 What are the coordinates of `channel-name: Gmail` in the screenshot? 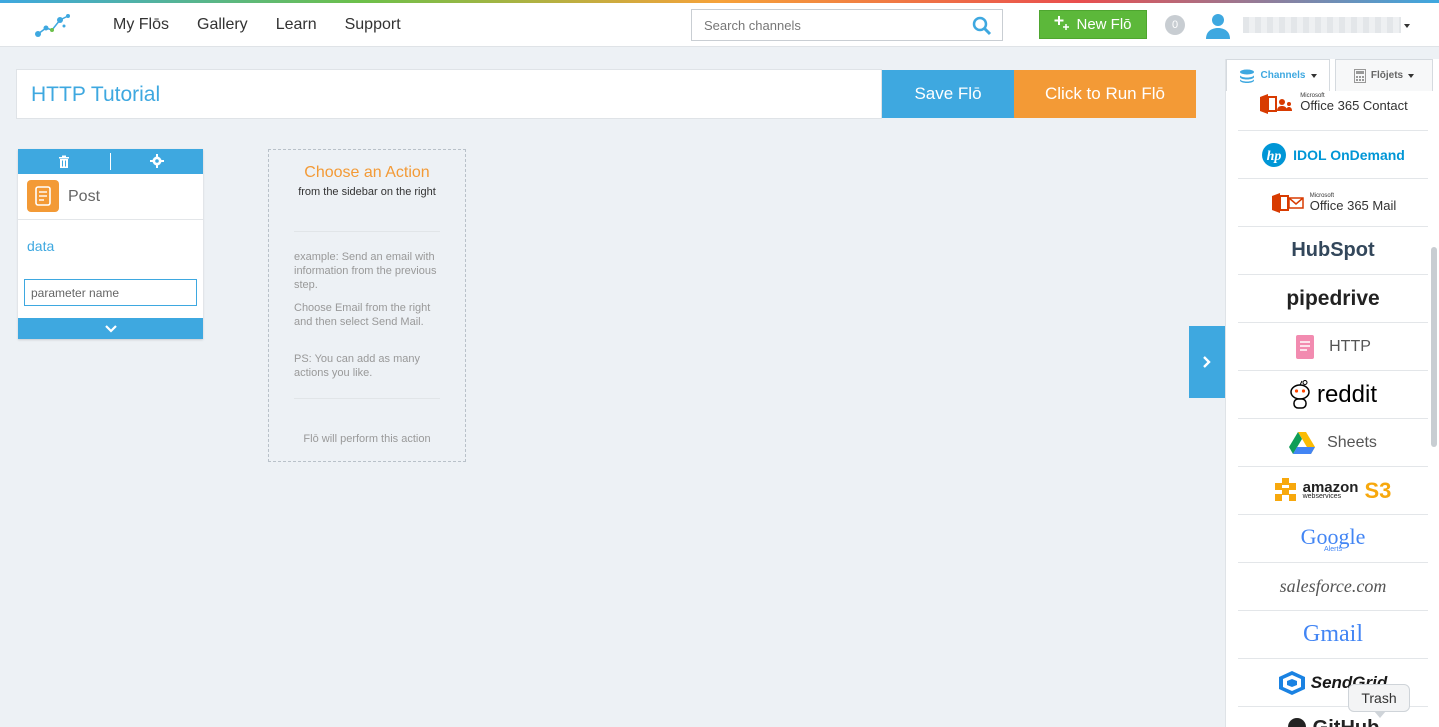 It's located at (1333, 634).